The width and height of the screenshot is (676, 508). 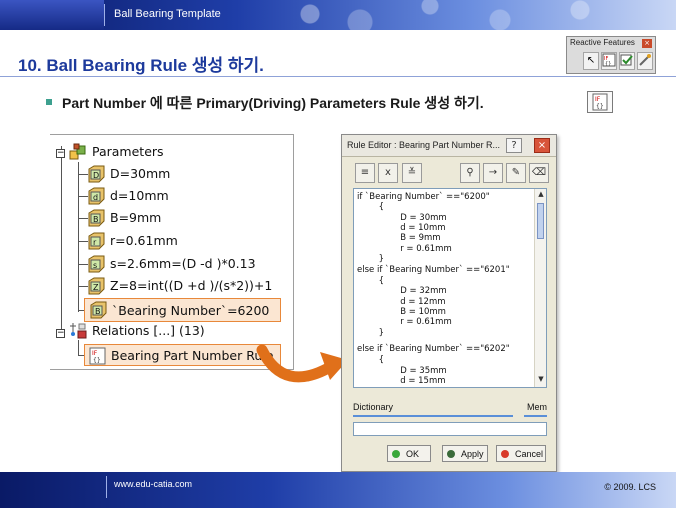 I want to click on tree-label: s=2.6mm=(D -d )*0.13, so click(x=183, y=263).